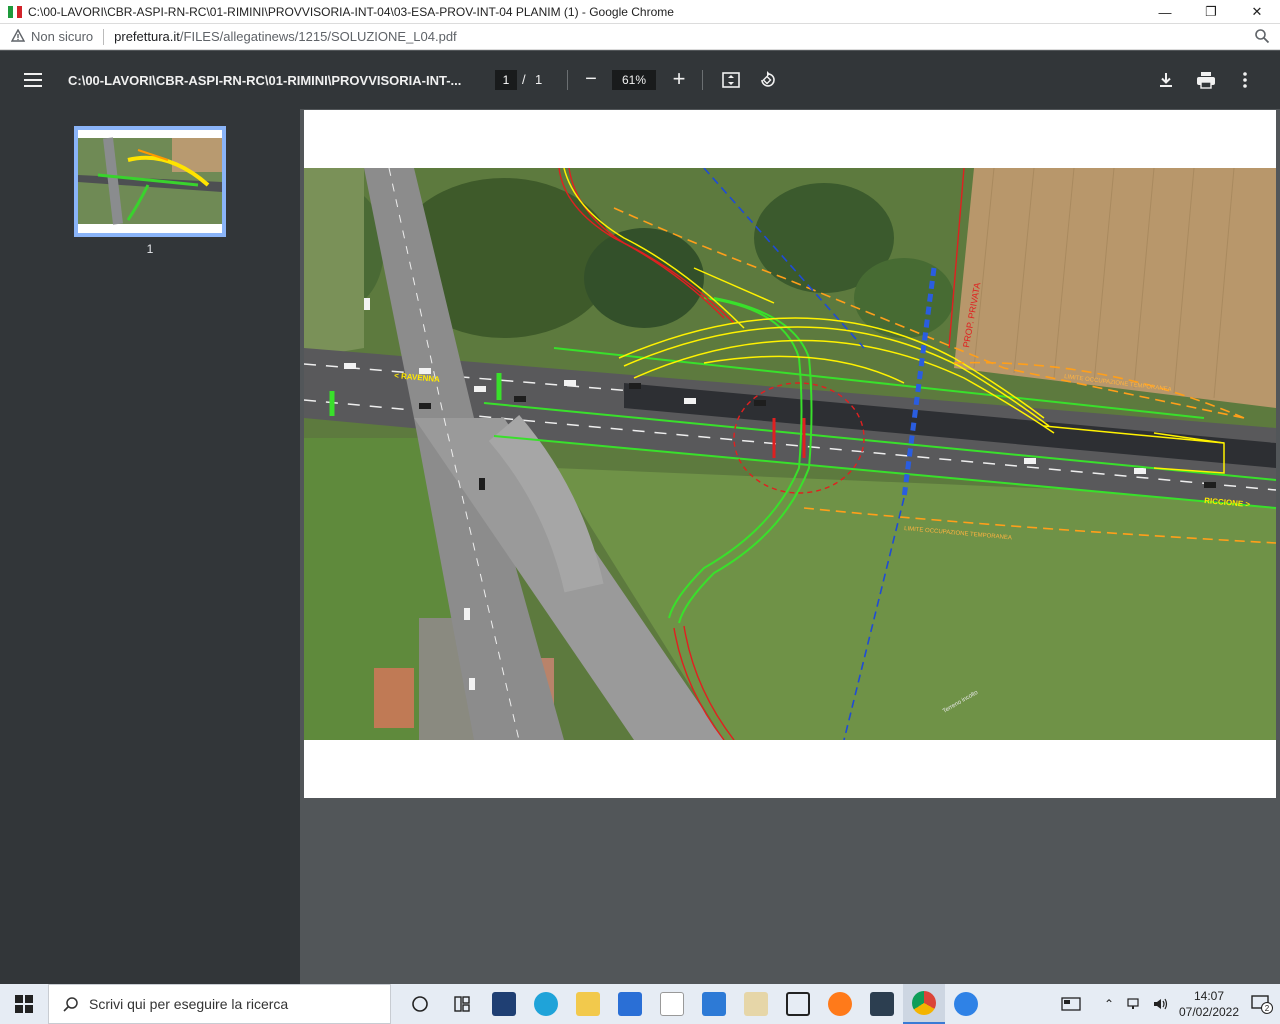  Describe the element at coordinates (18, 36) in the screenshot. I see `warning-triangle-icon` at that location.